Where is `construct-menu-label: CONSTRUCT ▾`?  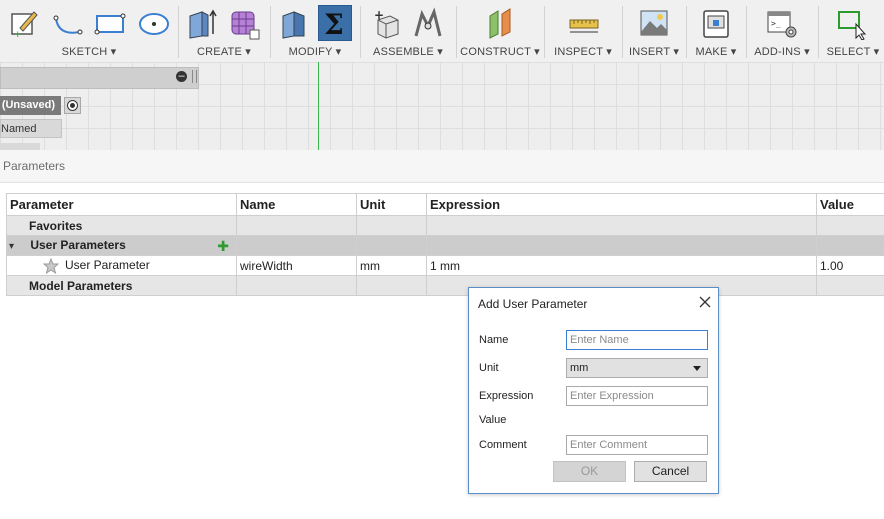 construct-menu-label: CONSTRUCT ▾ is located at coordinates (500, 51).